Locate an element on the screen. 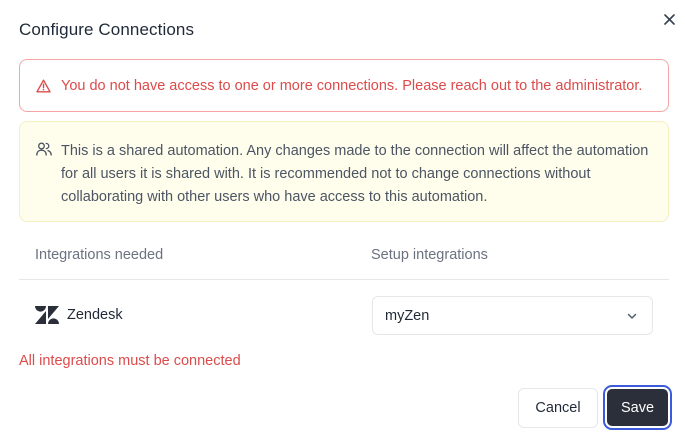 The height and width of the screenshot is (446, 685). integration-cell: Zendesk is located at coordinates (79, 315).